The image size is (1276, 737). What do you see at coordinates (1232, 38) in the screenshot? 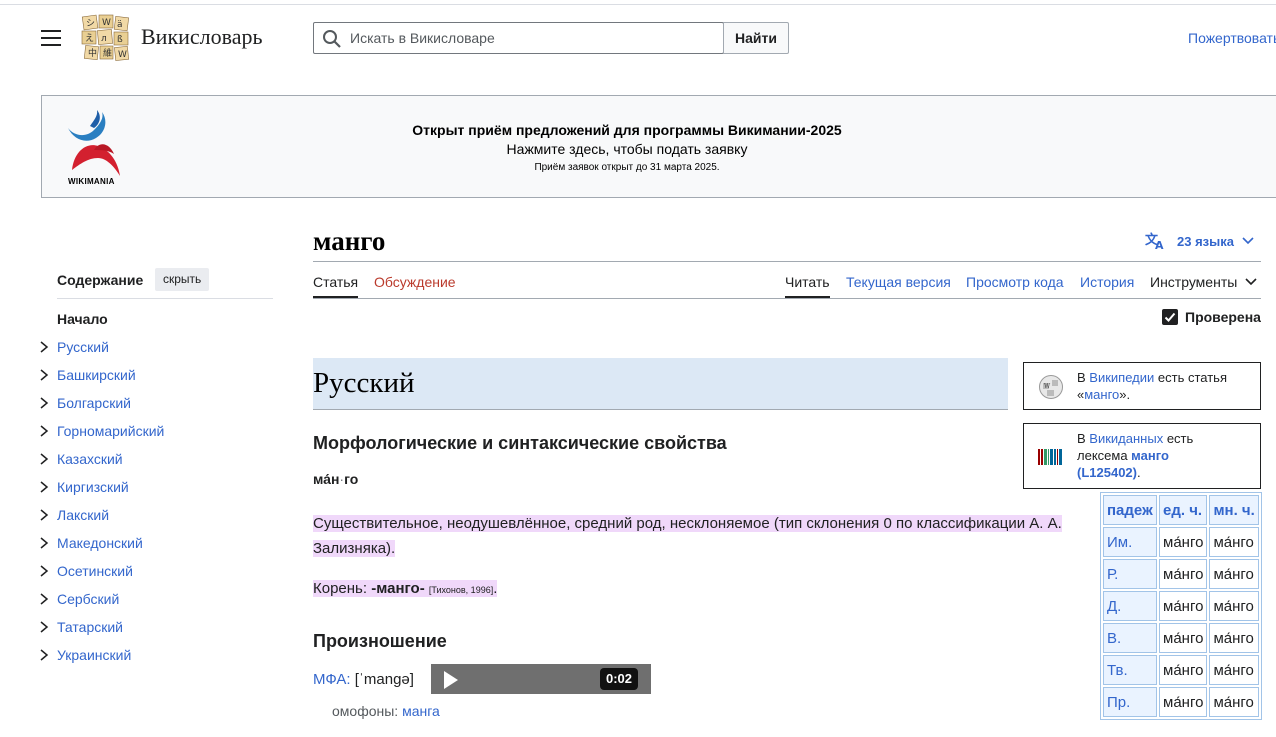
I see `donate-link: Пожертвовать` at bounding box center [1232, 38].